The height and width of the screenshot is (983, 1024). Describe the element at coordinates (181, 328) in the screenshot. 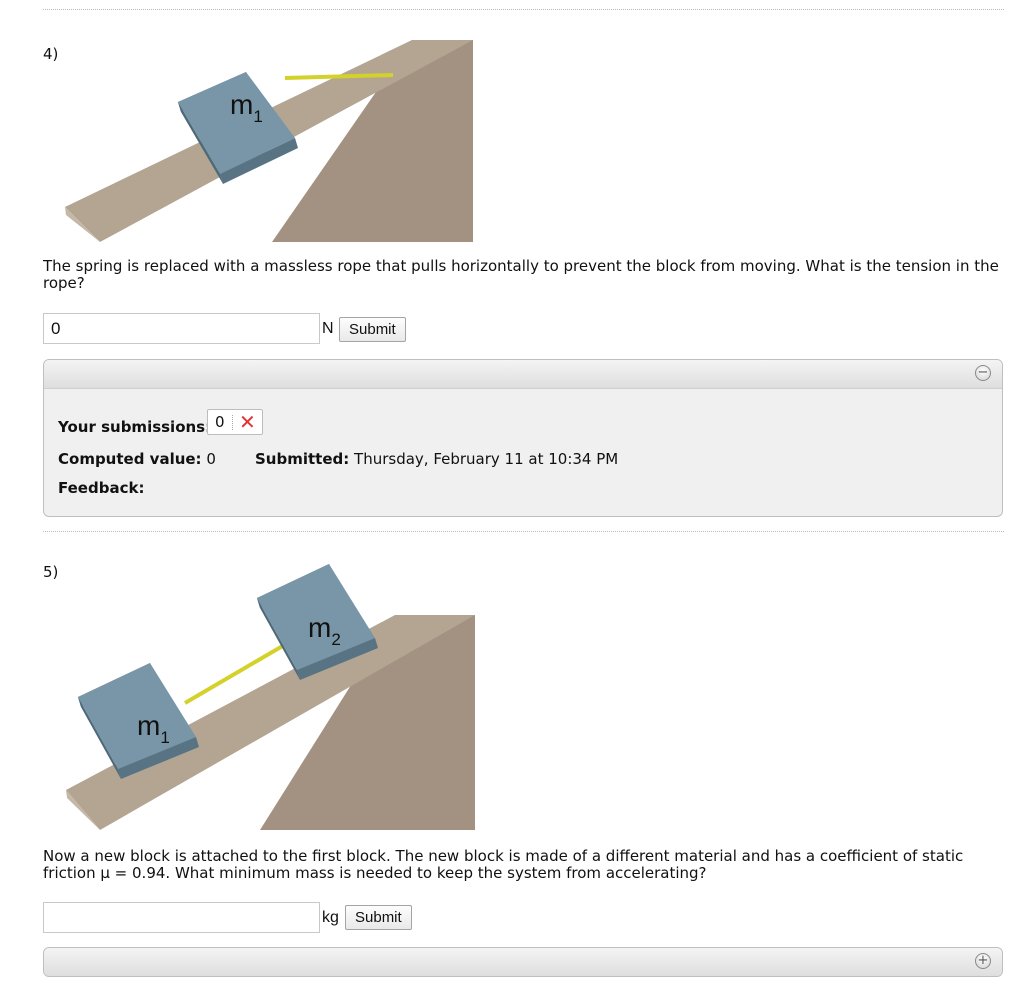

I see `question-4-answer-input` at that location.